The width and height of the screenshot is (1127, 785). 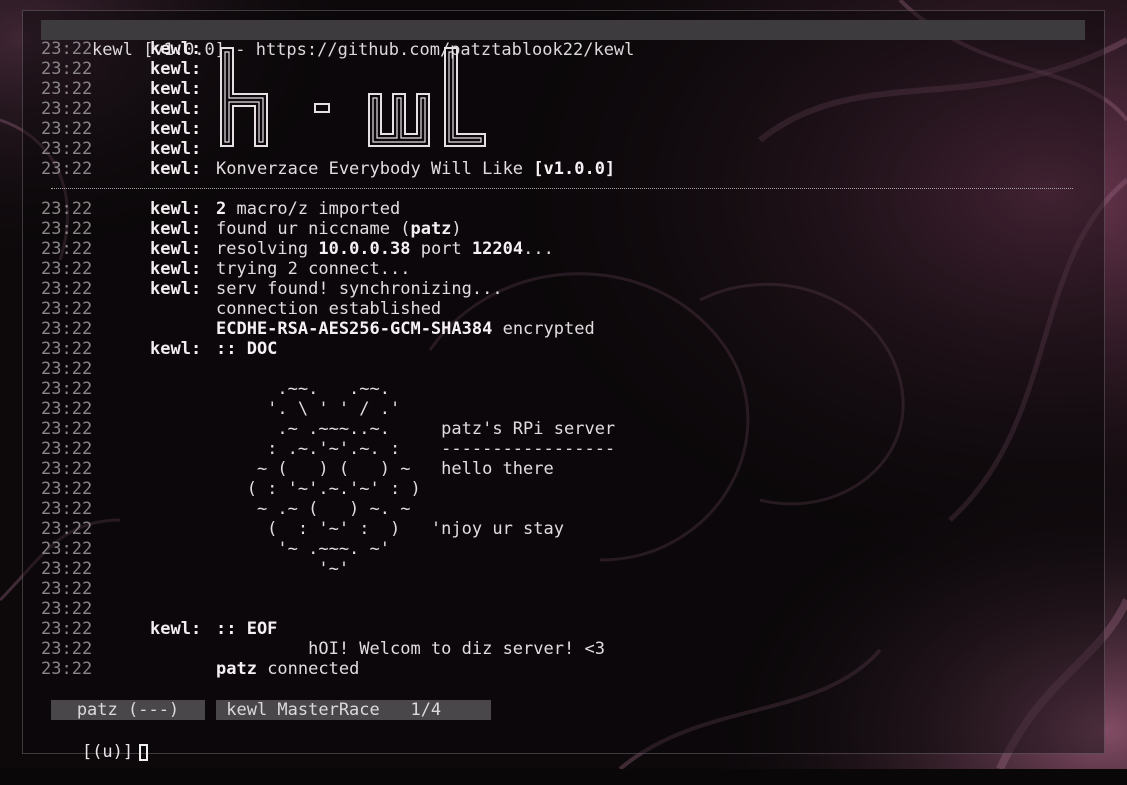 What do you see at coordinates (416, 429) in the screenshot?
I see `motd-art-line: .~ .~~~..~. patz's RPi server` at bounding box center [416, 429].